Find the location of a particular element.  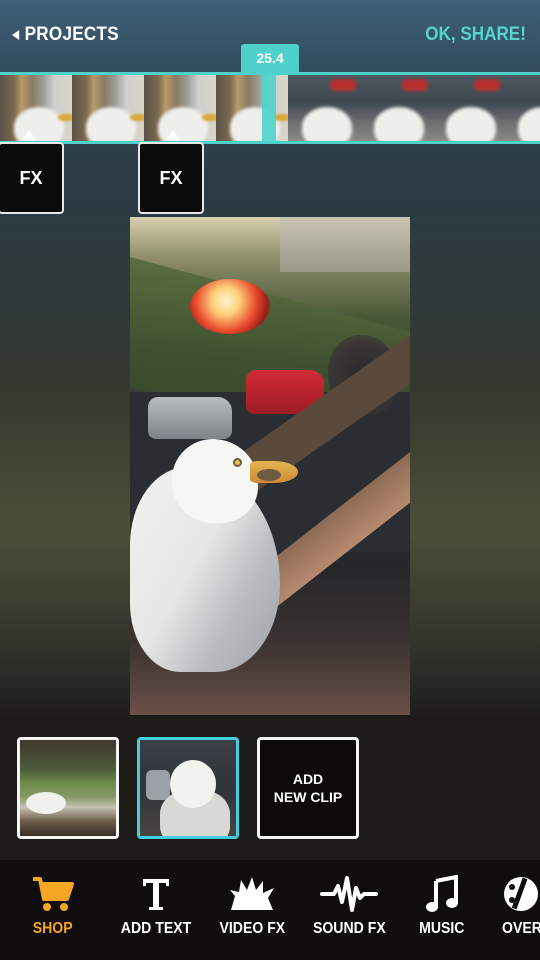

tool-label: SHOP is located at coordinates (52, 928).